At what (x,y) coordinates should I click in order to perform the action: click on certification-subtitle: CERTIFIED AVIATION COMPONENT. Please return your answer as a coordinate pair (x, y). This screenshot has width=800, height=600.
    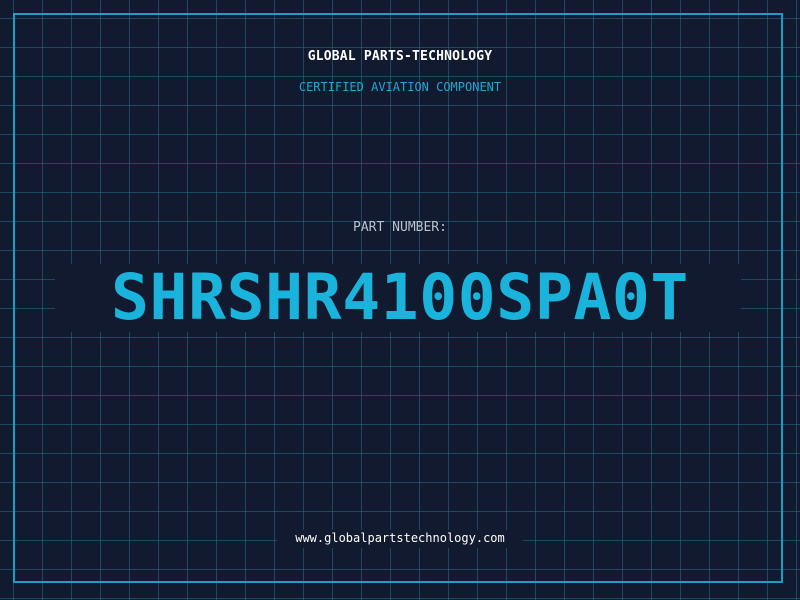
    Looking at the image, I should click on (400, 87).